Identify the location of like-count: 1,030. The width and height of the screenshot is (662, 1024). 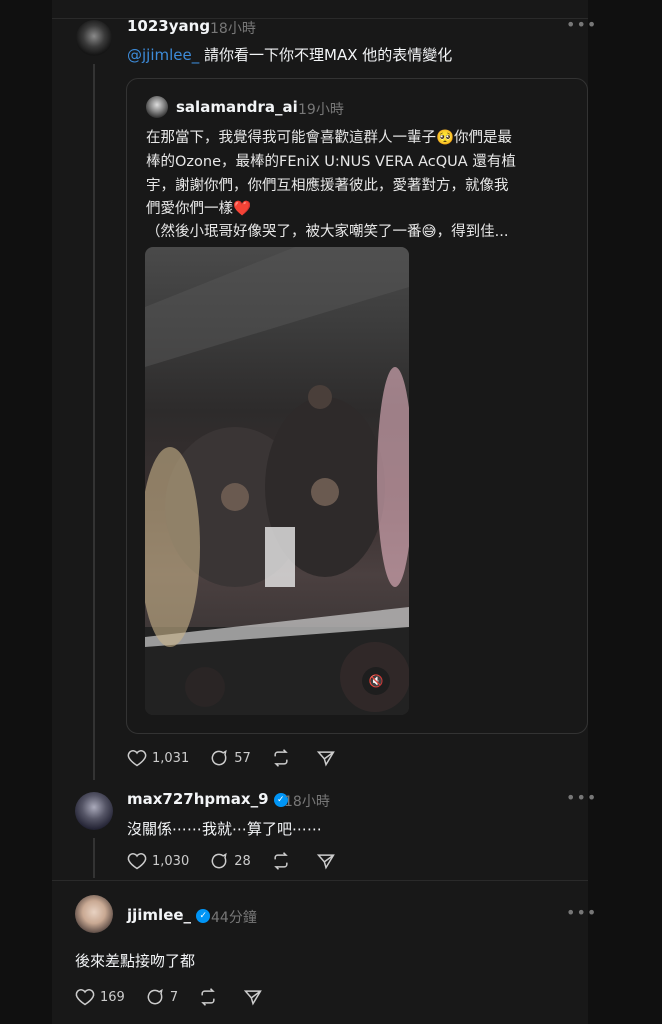
(171, 861).